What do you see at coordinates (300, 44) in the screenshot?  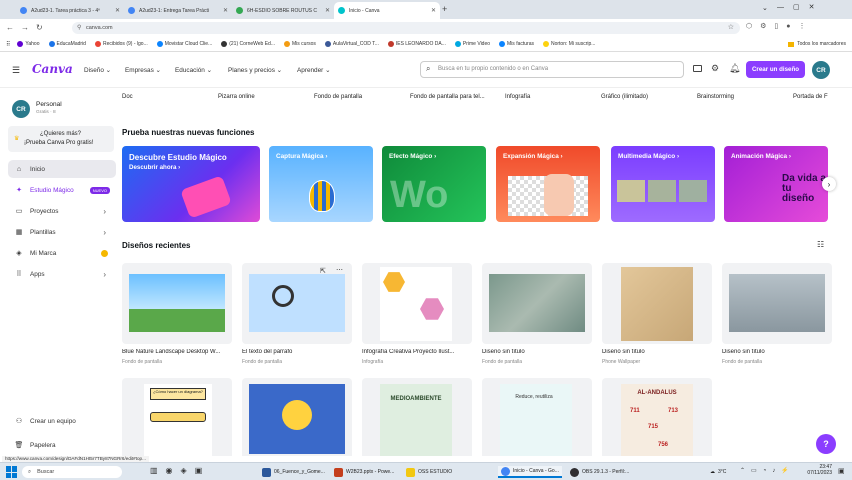 I see `bookmark-item: Mis cursos` at bounding box center [300, 44].